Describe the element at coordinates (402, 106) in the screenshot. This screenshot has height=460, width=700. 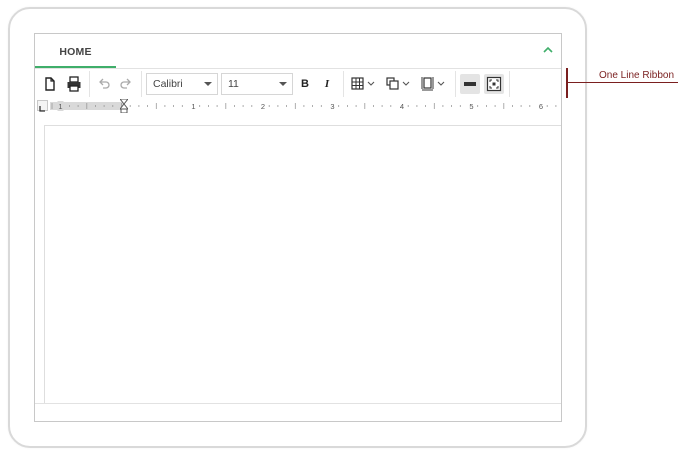
I see `ruler-number: 4` at that location.